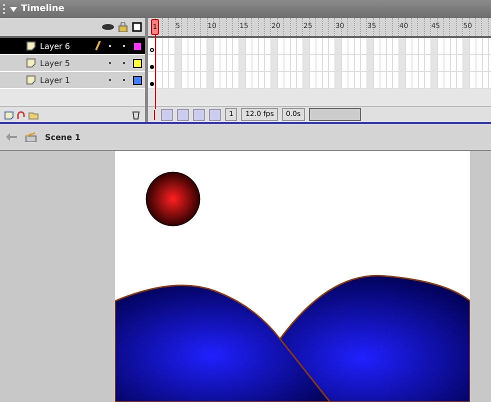 The image size is (491, 402). What do you see at coordinates (215, 114) in the screenshot?
I see `onion-markers-button` at bounding box center [215, 114].